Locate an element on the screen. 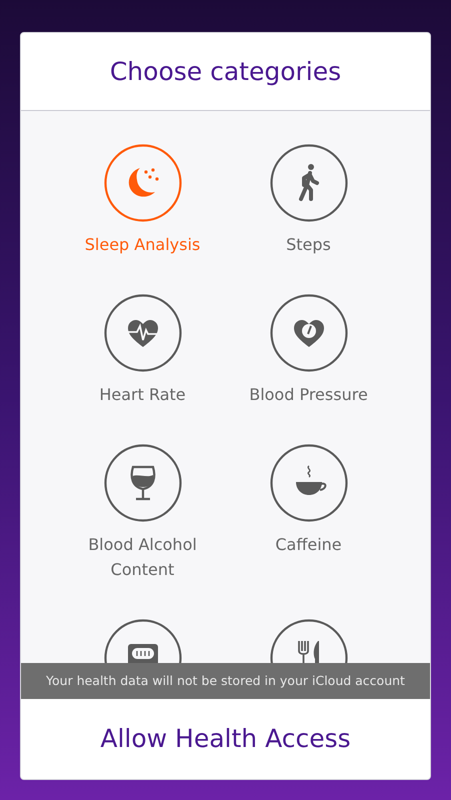 The height and width of the screenshot is (800, 451). category-button: Caffeine is located at coordinates (309, 531).